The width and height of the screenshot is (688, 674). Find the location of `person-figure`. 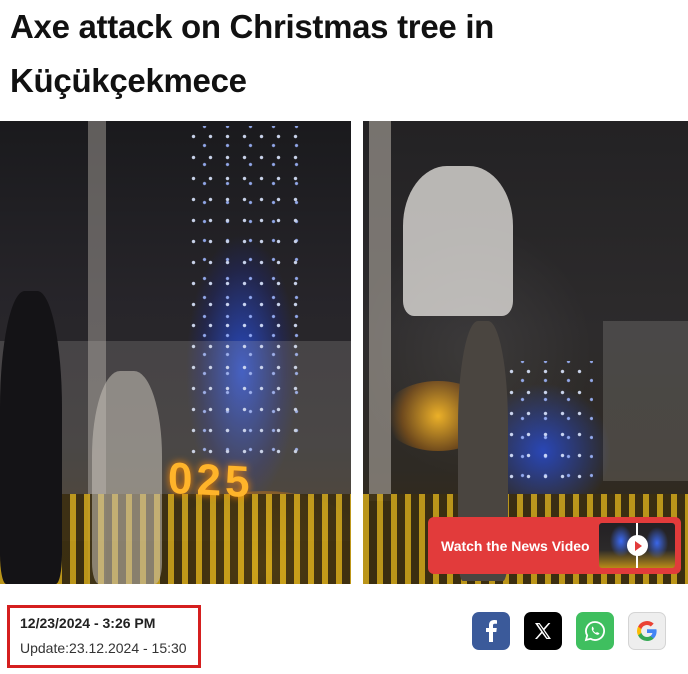

person-figure is located at coordinates (31, 437).